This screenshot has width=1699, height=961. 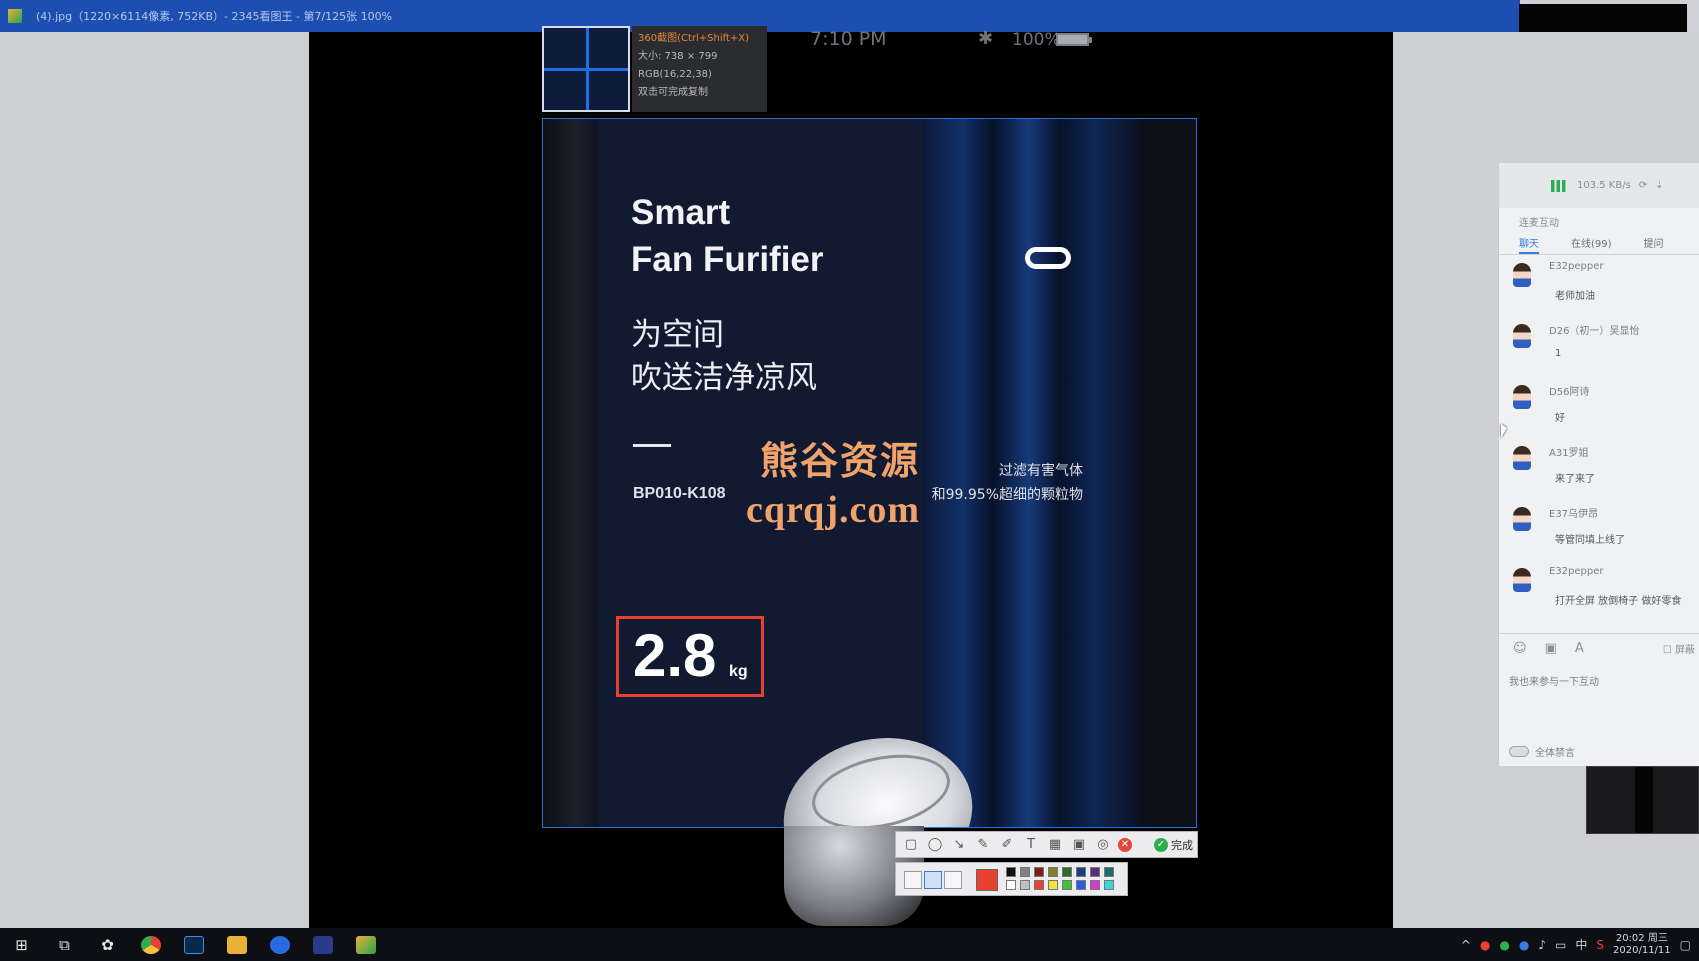 I want to click on weight-value: 2.8, so click(x=675, y=655).